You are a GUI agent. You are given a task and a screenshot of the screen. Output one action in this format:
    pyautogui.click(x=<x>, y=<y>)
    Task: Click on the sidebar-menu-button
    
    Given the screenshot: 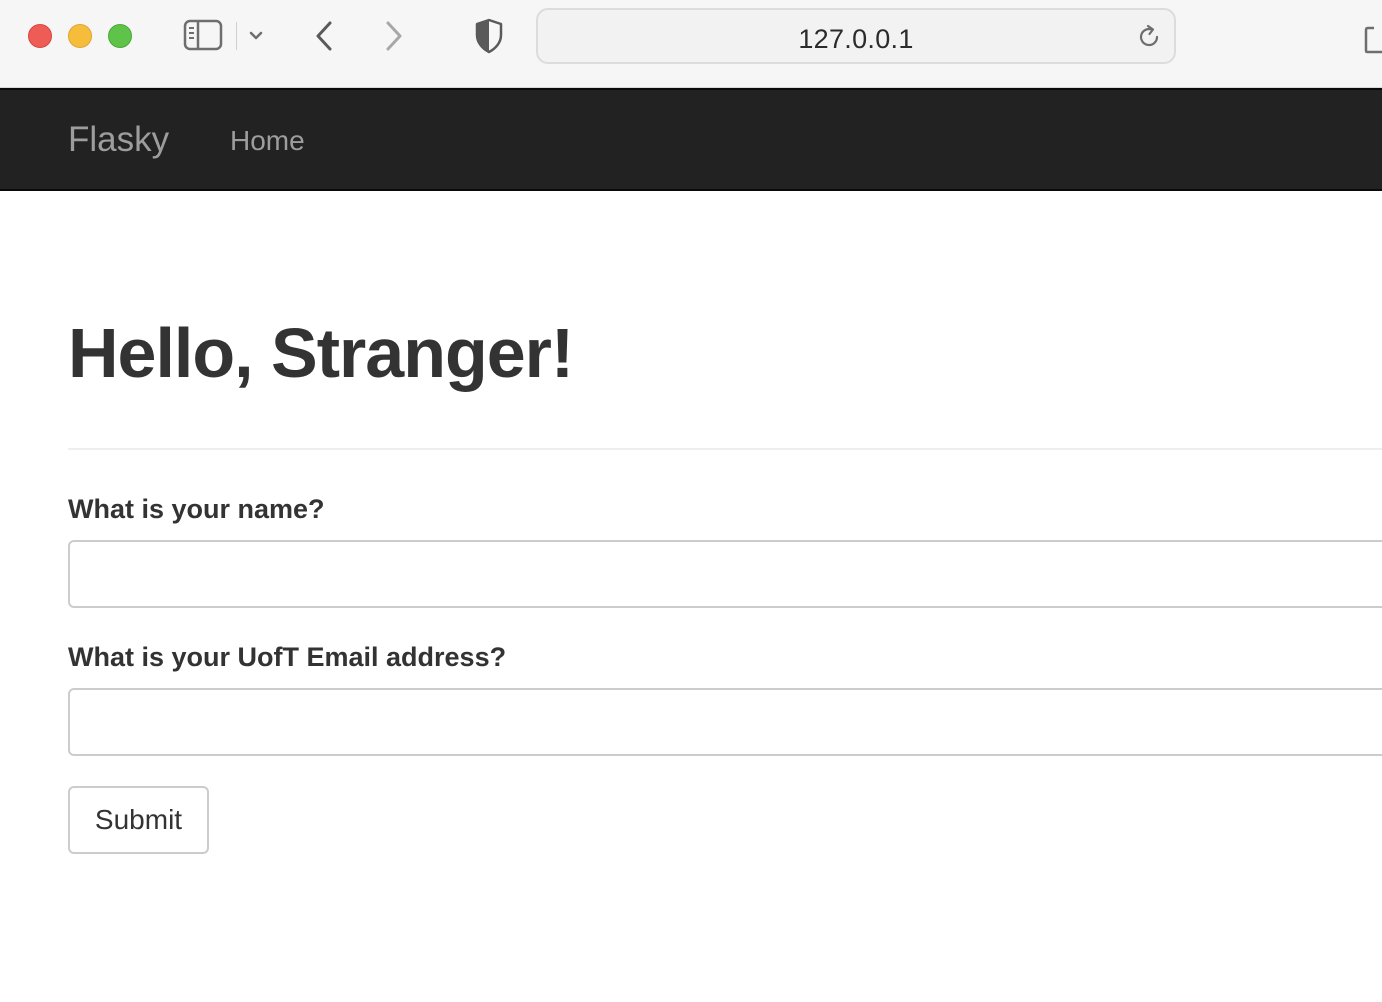 What is the action you would take?
    pyautogui.click(x=256, y=36)
    